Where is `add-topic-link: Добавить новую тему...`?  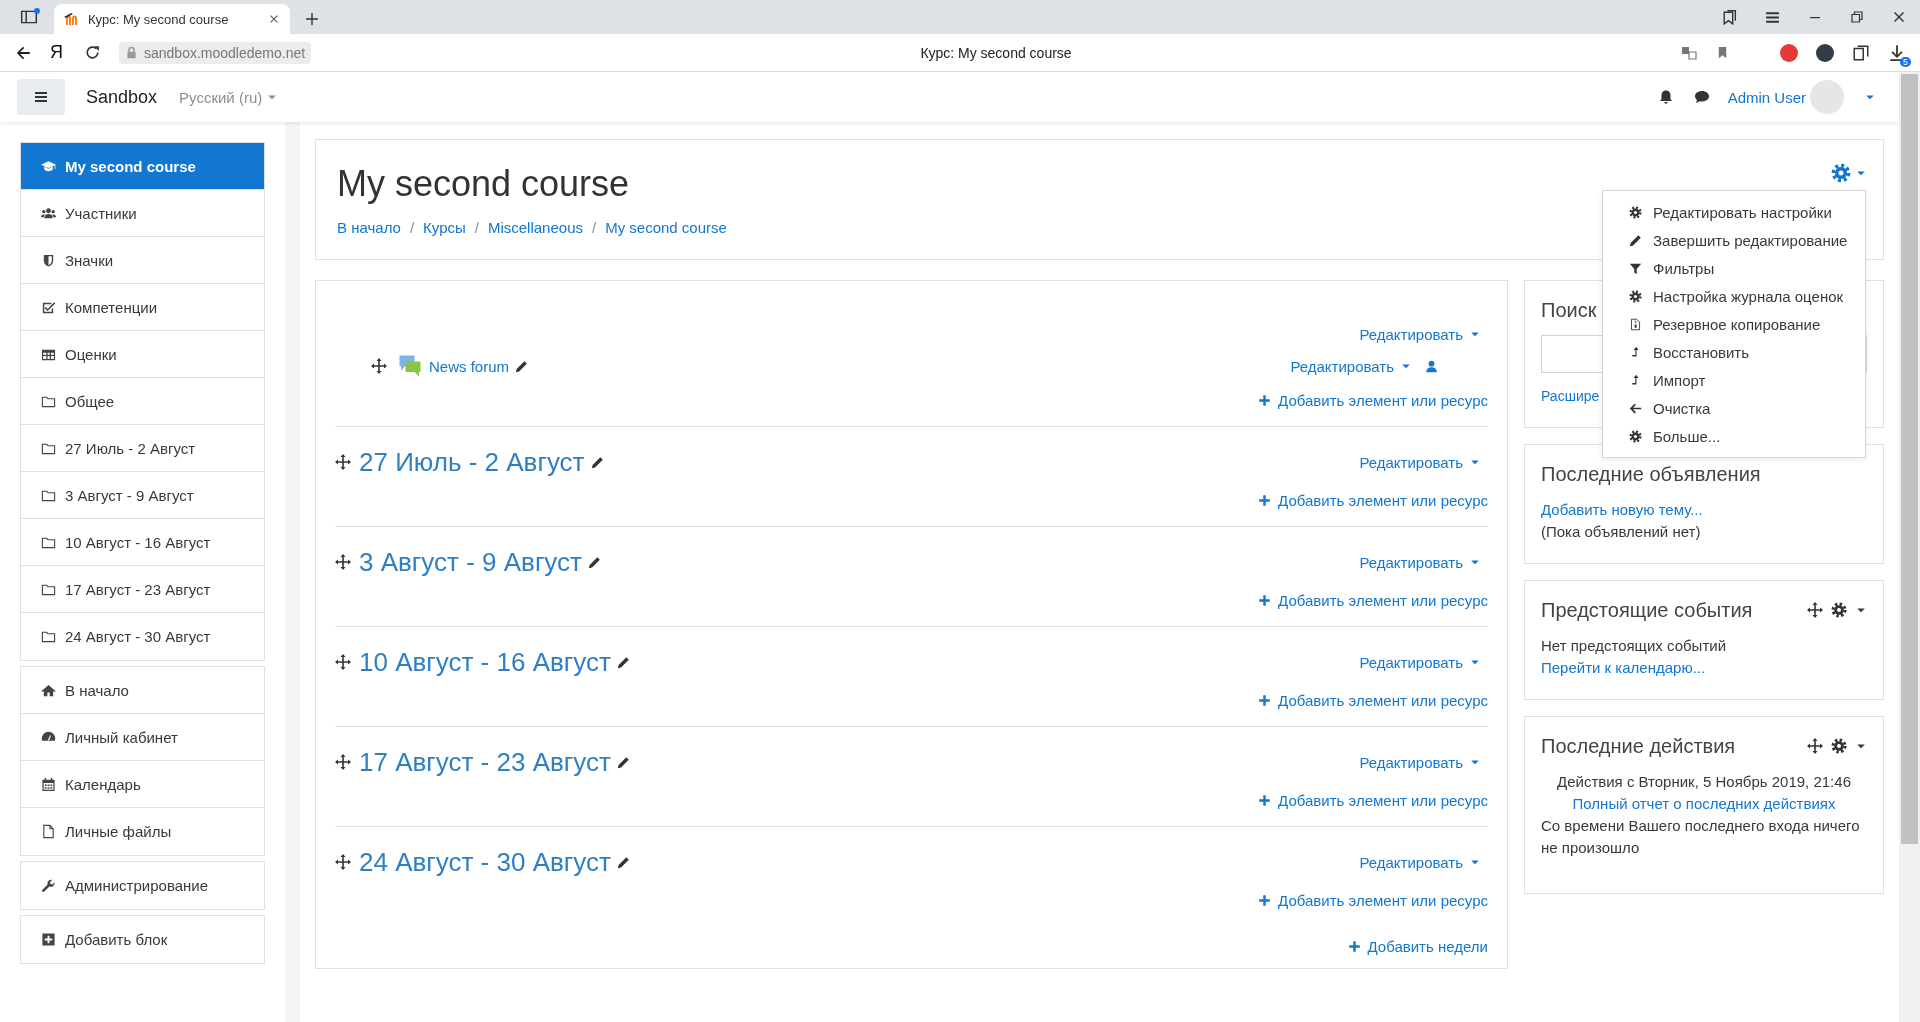
add-topic-link: Добавить новую тему... is located at coordinates (1622, 509).